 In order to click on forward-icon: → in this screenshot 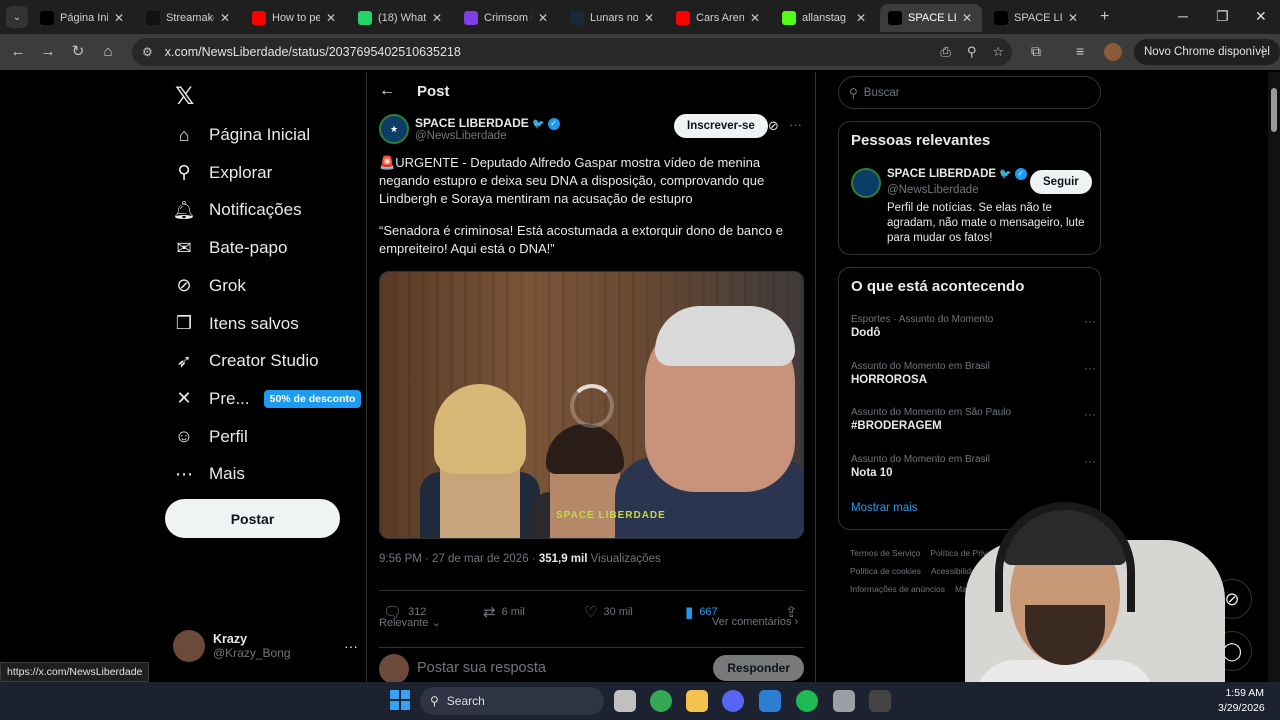, I will do `click(48, 52)`.